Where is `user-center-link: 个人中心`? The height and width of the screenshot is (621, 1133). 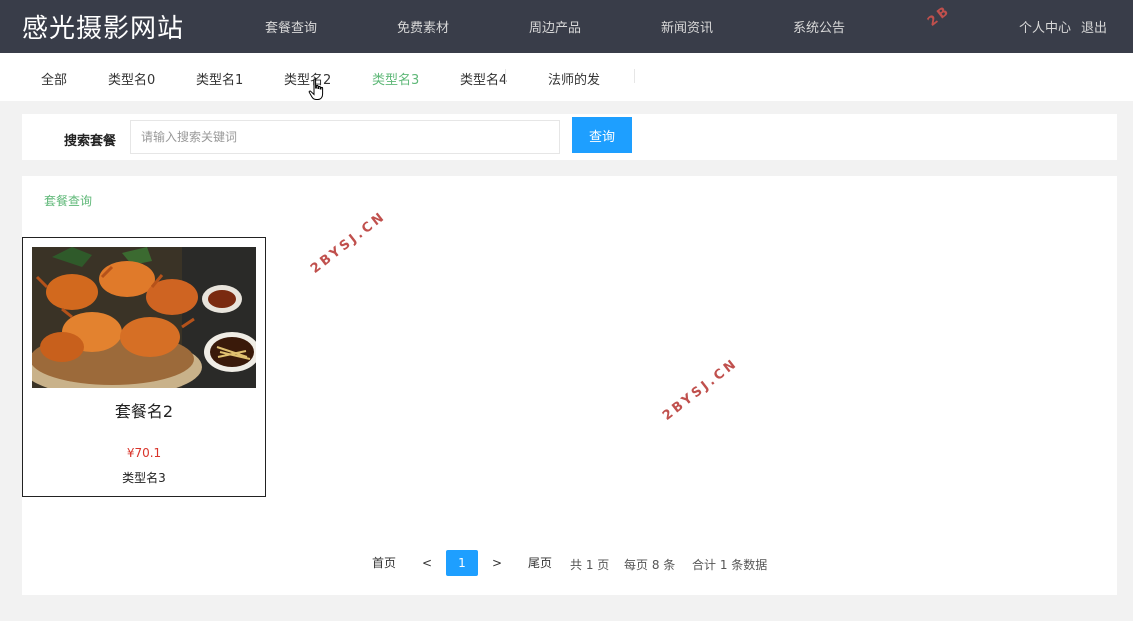
user-center-link: 个人中心 is located at coordinates (1045, 26).